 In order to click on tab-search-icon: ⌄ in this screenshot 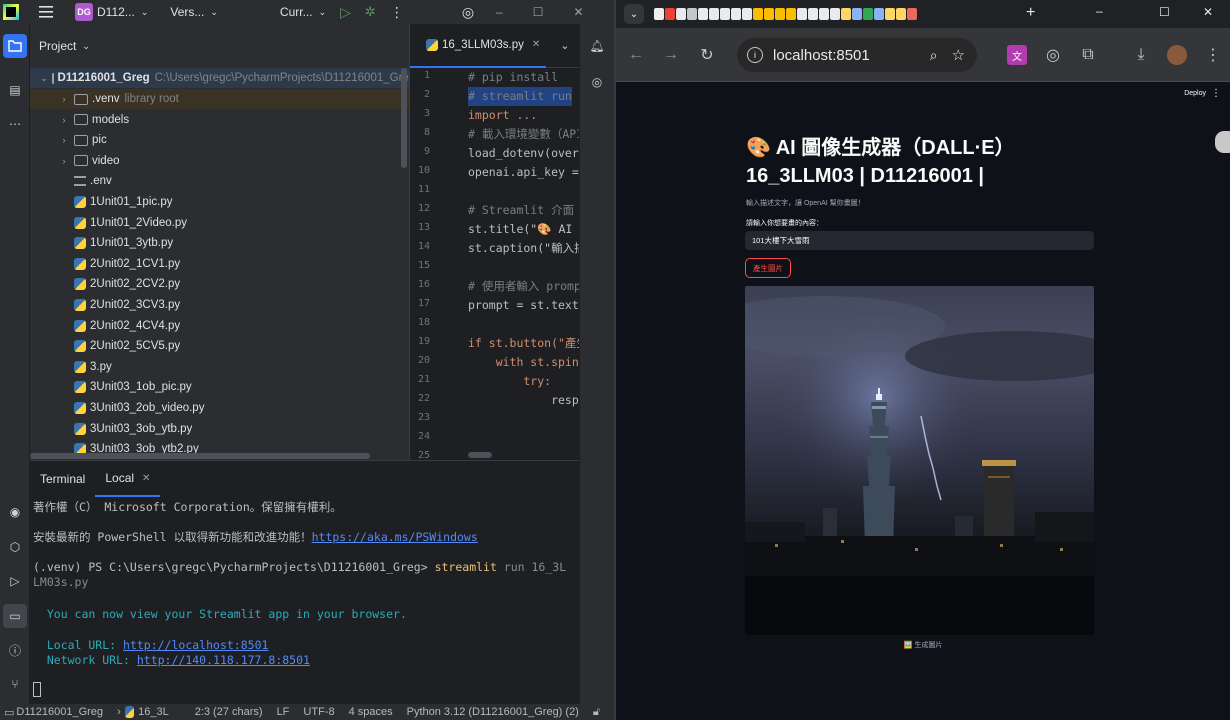, I will do `click(634, 14)`.